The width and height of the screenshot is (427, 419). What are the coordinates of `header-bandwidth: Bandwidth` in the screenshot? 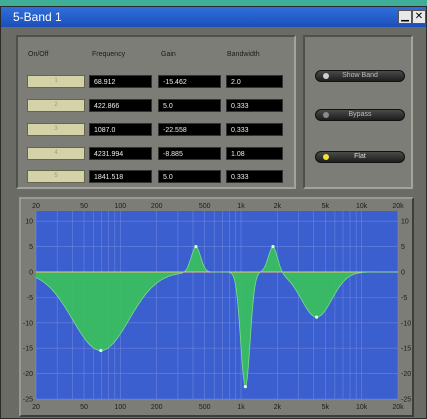 It's located at (243, 54).